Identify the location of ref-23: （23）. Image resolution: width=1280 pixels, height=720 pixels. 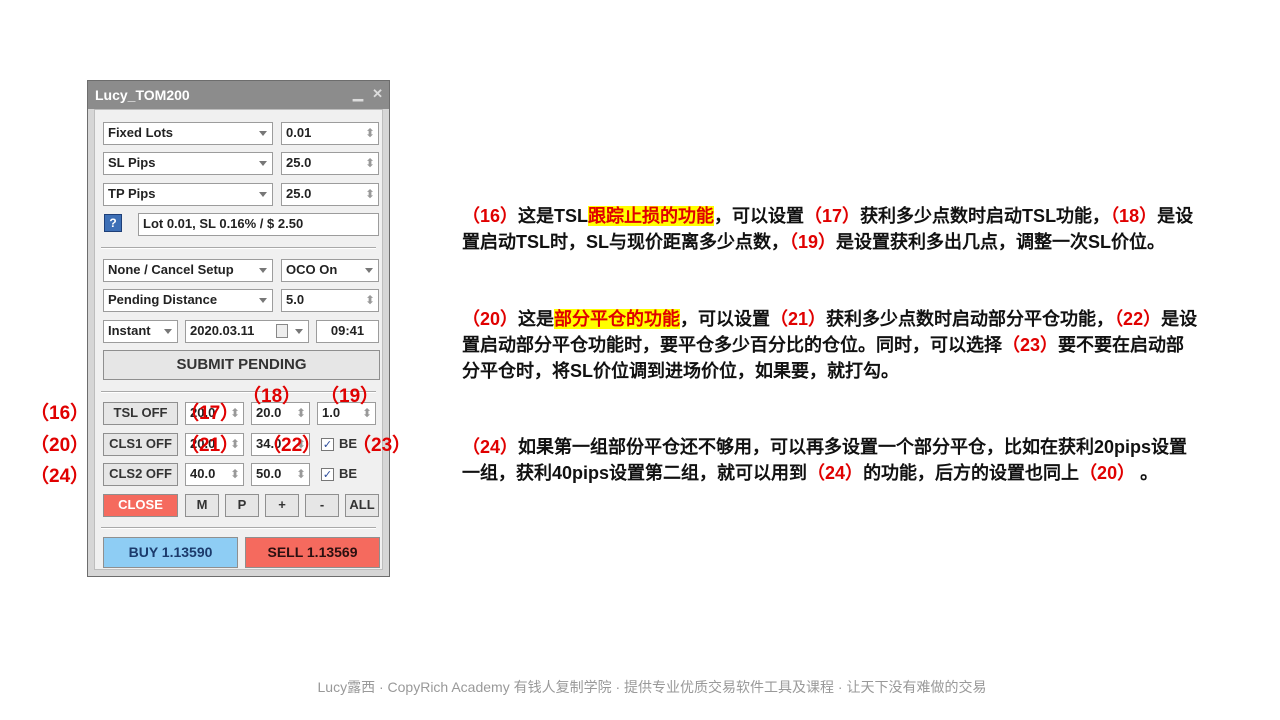
(1030, 345).